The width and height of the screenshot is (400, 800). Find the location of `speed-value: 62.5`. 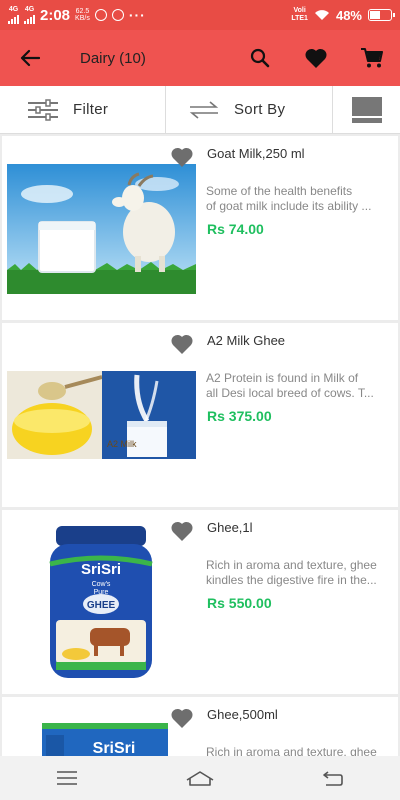

speed-value: 62.5 is located at coordinates (82, 11).